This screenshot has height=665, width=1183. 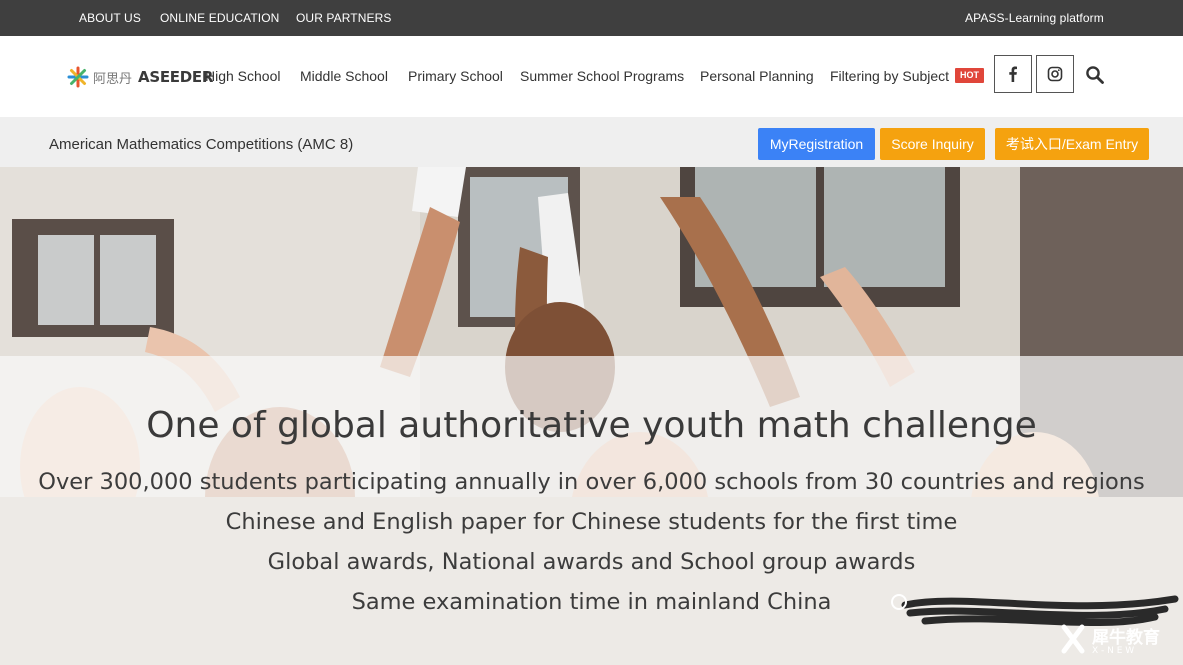 I want to click on watermark-text: 犀牛教育, so click(x=1126, y=638).